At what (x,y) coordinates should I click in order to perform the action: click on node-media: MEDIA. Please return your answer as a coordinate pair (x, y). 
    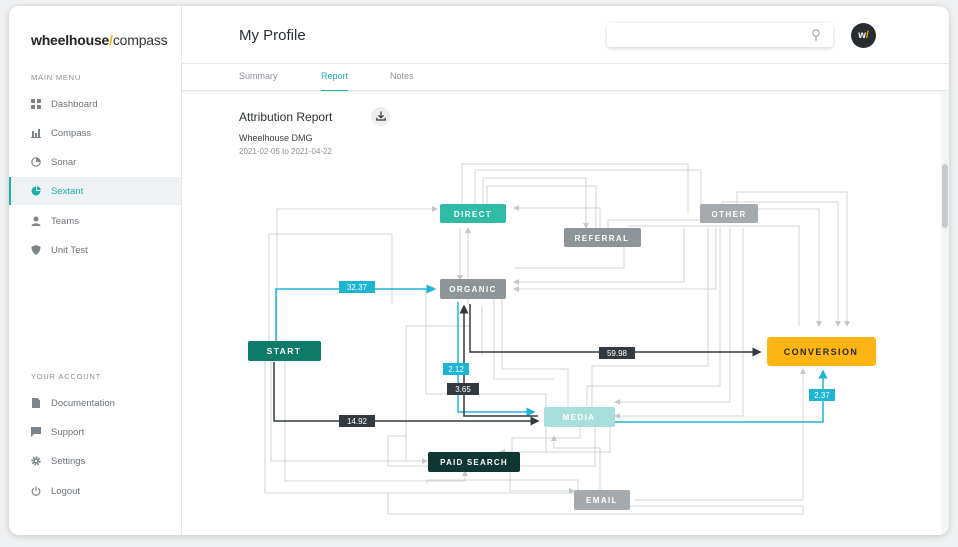
    Looking at the image, I should click on (579, 417).